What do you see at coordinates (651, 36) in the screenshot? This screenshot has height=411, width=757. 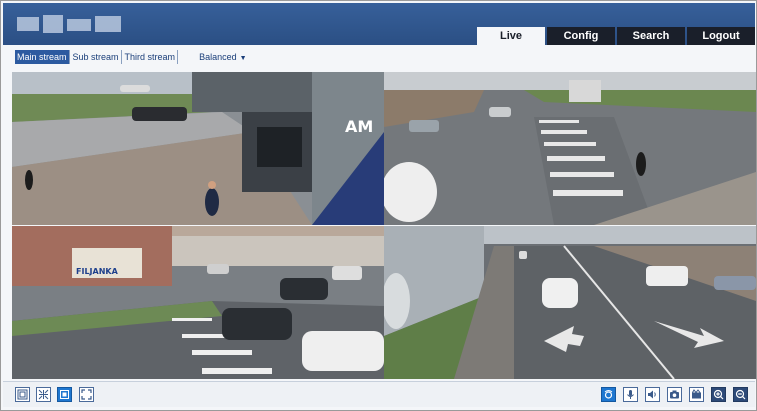 I see `tab-search: Search` at bounding box center [651, 36].